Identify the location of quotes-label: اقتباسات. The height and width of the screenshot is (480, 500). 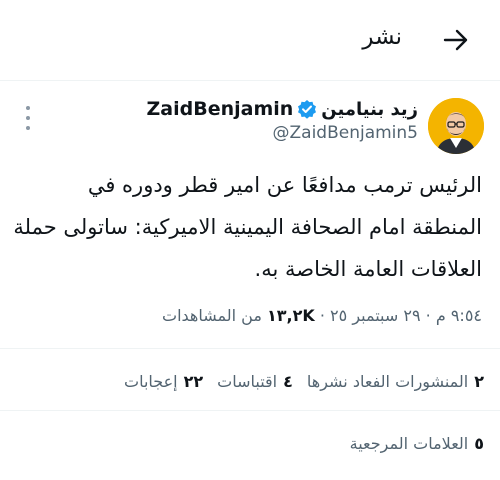
(247, 381).